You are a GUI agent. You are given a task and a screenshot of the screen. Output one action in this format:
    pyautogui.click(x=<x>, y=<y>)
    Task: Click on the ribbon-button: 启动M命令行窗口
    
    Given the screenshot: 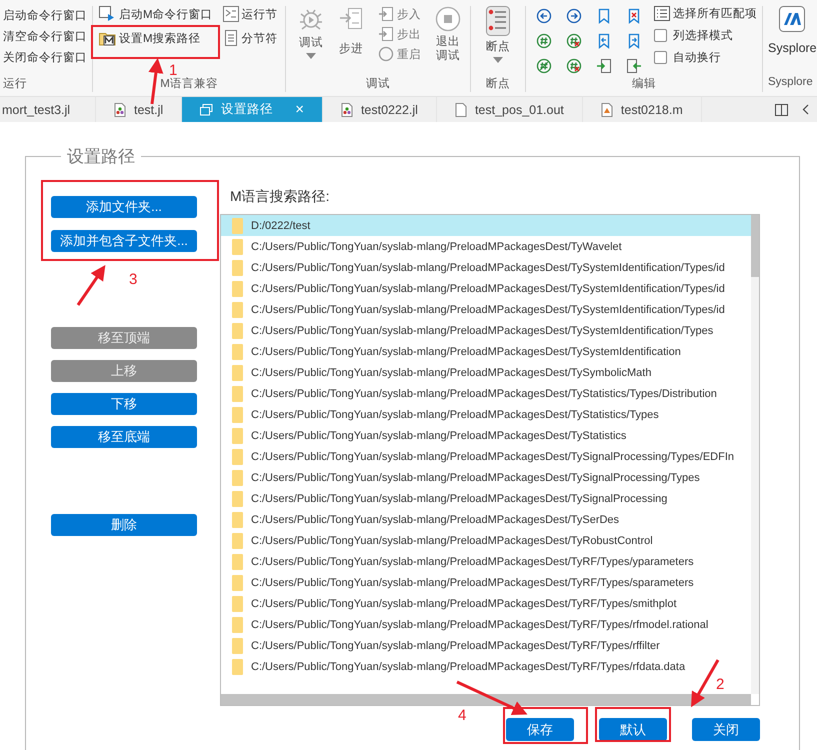 What is the action you would take?
    pyautogui.click(x=156, y=14)
    